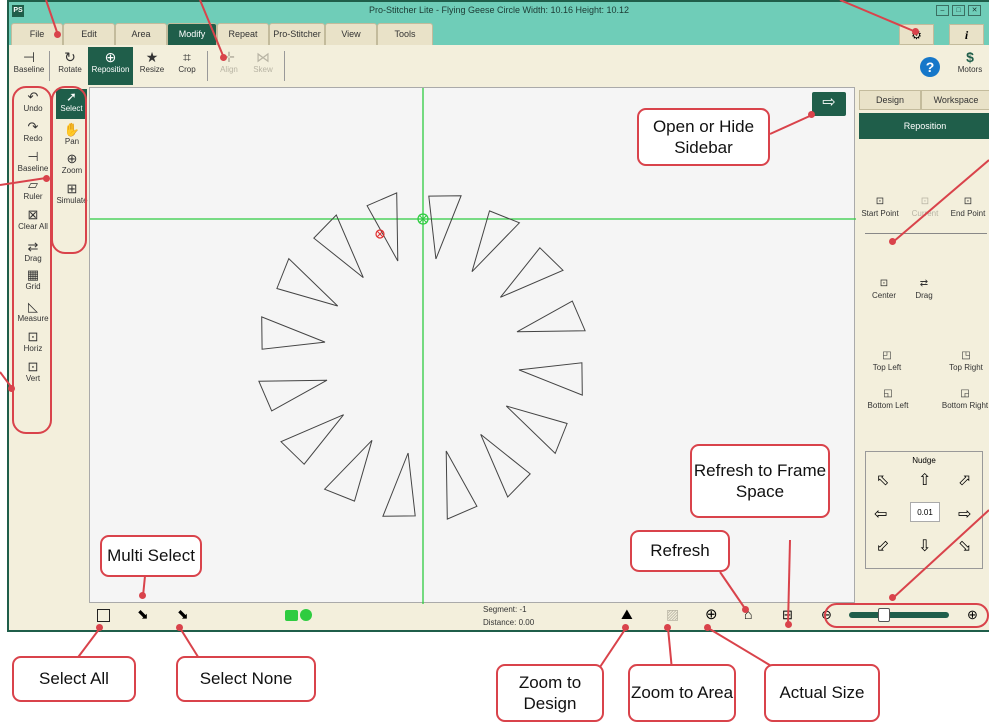  Describe the element at coordinates (151, 556) in the screenshot. I see `callout-multi-select: Multi Select` at that location.